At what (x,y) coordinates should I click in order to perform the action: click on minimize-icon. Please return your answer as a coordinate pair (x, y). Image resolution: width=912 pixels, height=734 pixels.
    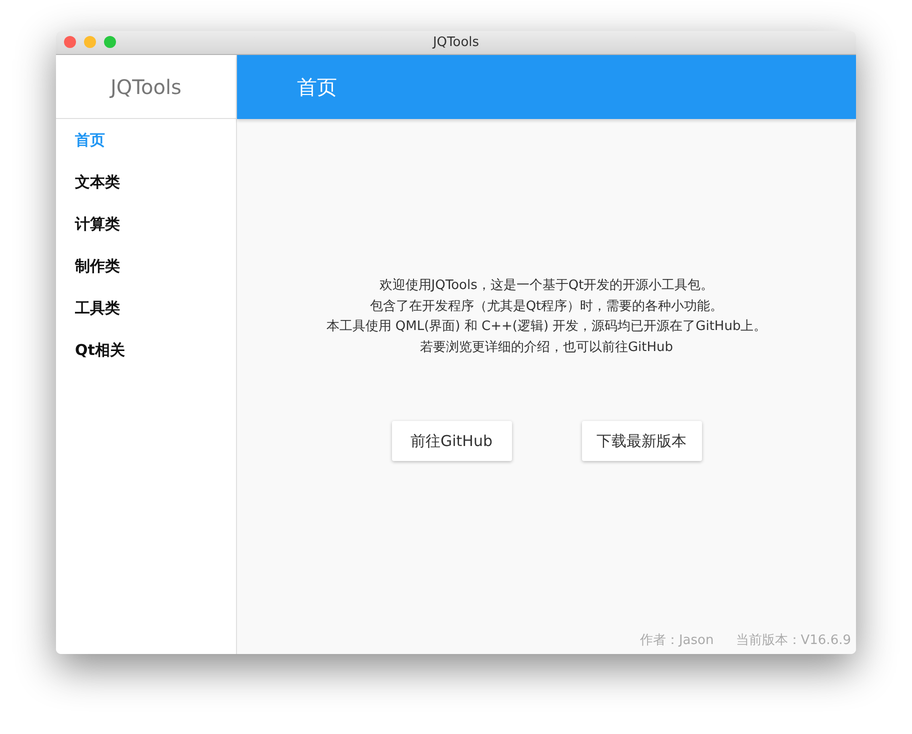
    Looking at the image, I should click on (90, 42).